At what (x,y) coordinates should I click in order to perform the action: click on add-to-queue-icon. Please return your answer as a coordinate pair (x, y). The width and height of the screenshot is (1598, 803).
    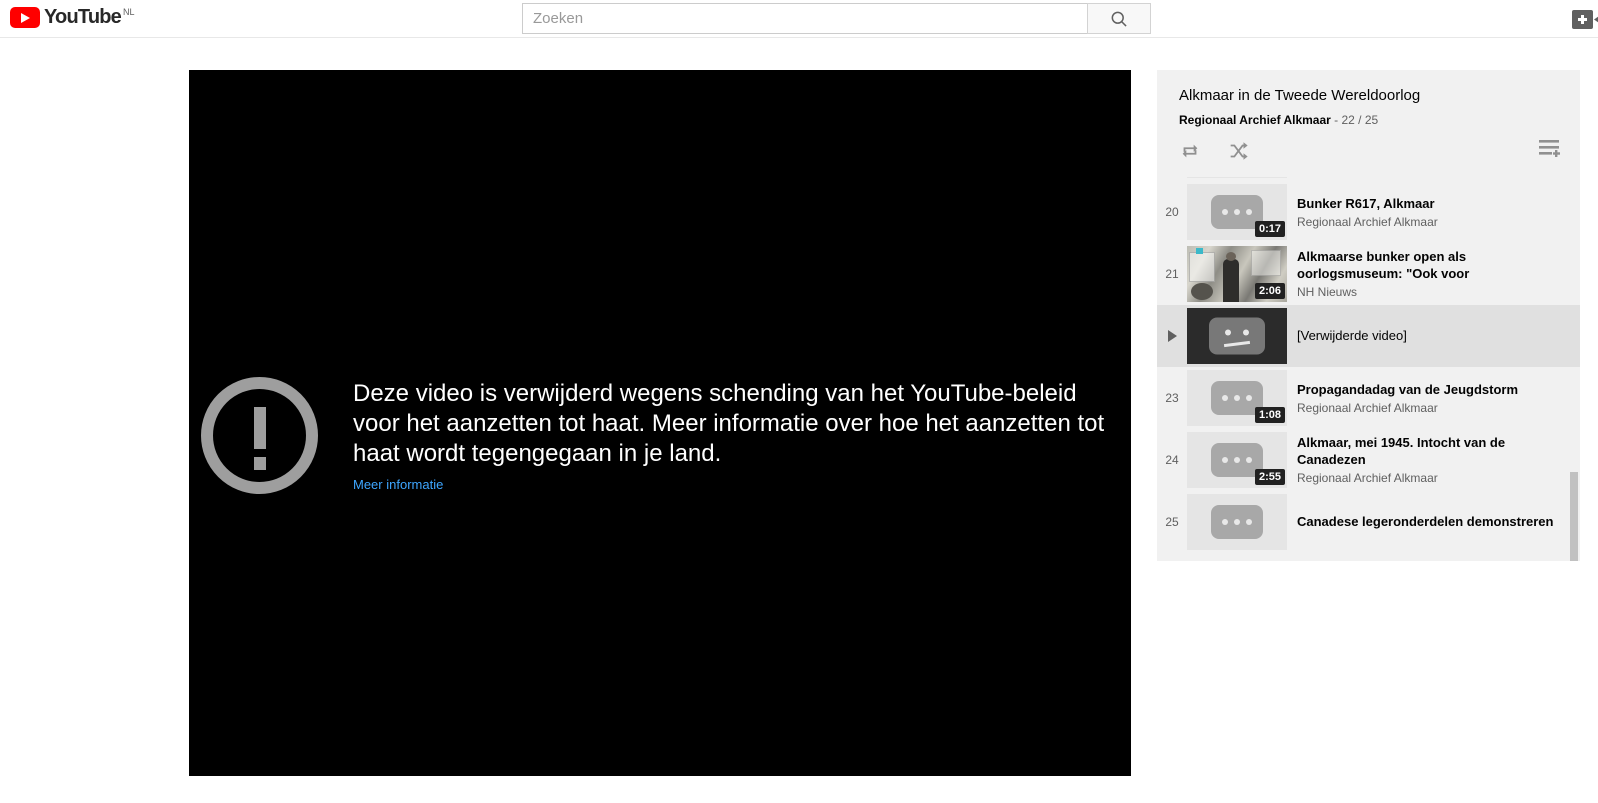
    Looking at the image, I should click on (1549, 148).